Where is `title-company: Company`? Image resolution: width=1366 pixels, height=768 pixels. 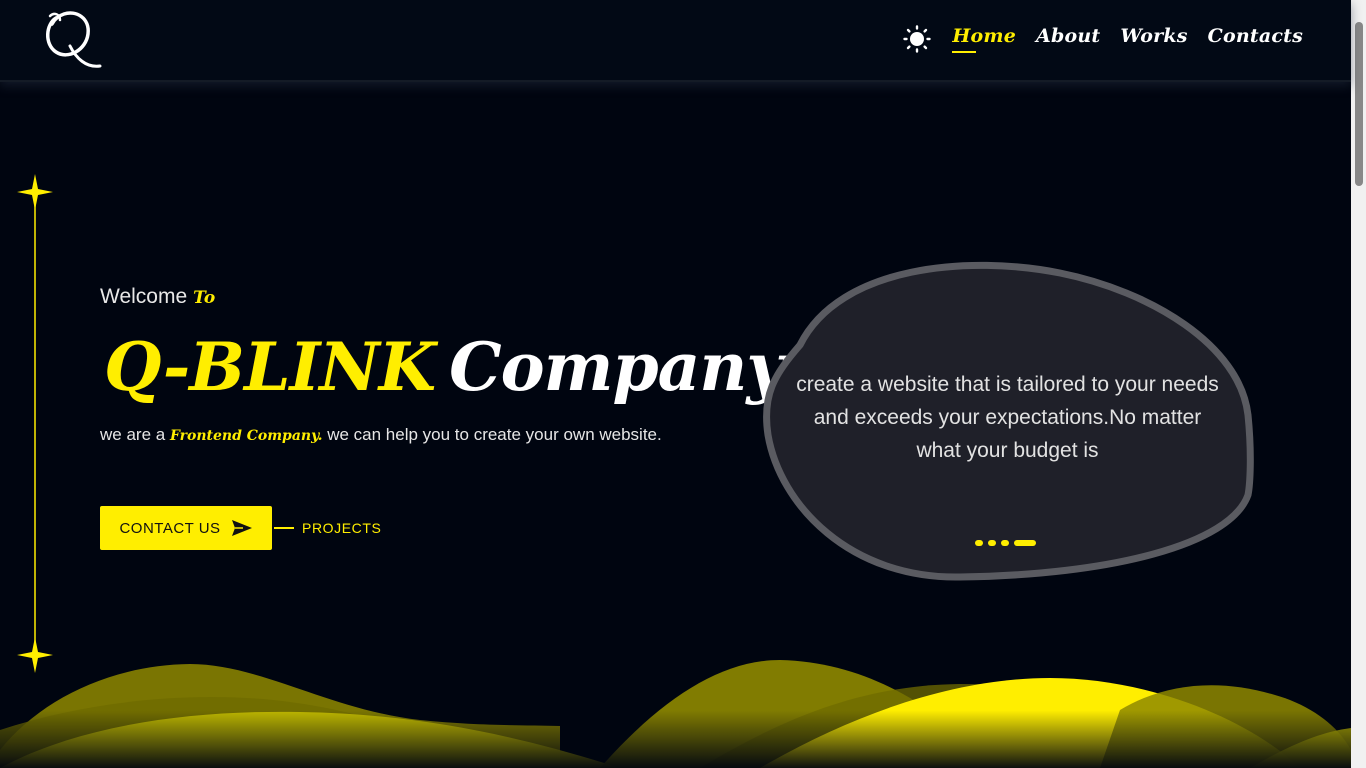 title-company: Company is located at coordinates (617, 367).